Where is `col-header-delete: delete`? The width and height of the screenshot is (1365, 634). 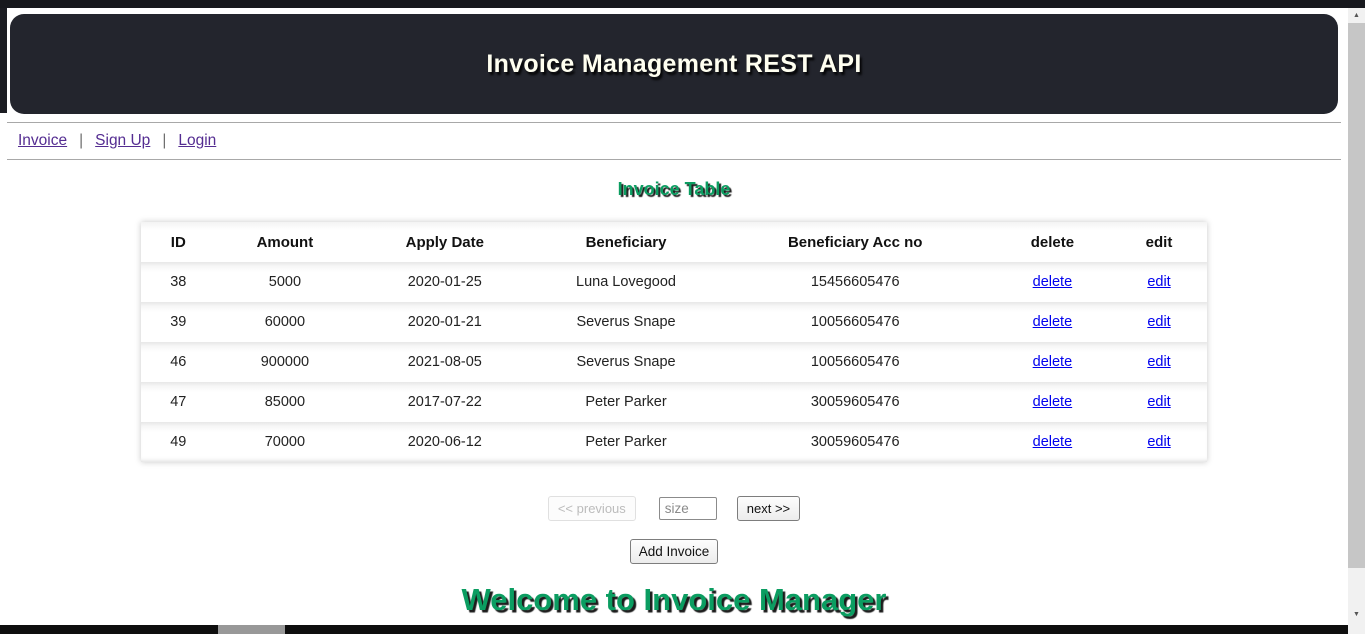 col-header-delete: delete is located at coordinates (1052, 242).